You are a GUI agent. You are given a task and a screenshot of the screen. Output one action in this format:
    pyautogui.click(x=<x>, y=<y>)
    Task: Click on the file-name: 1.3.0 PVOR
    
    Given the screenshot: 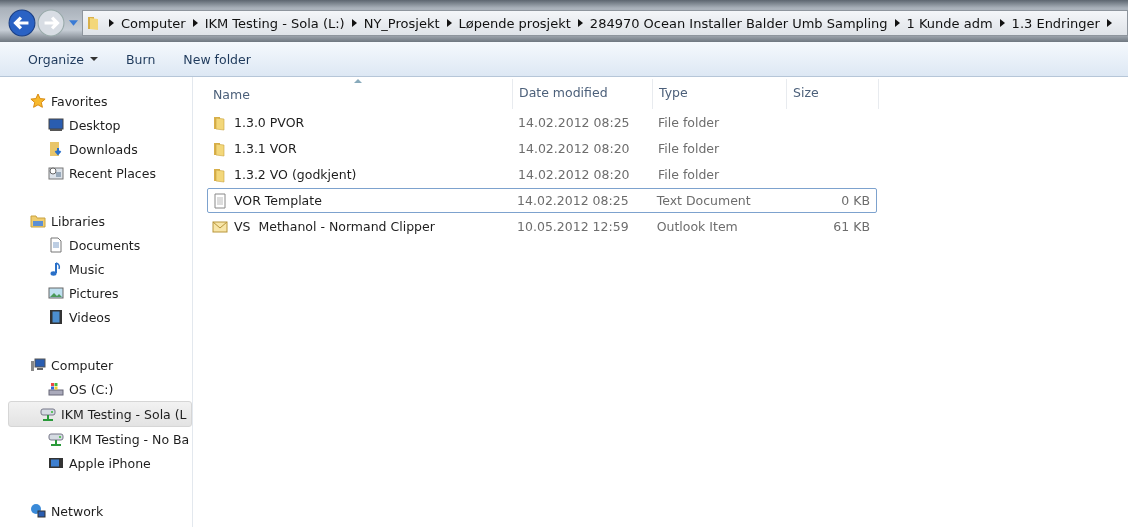 What is the action you would take?
    pyautogui.click(x=269, y=122)
    